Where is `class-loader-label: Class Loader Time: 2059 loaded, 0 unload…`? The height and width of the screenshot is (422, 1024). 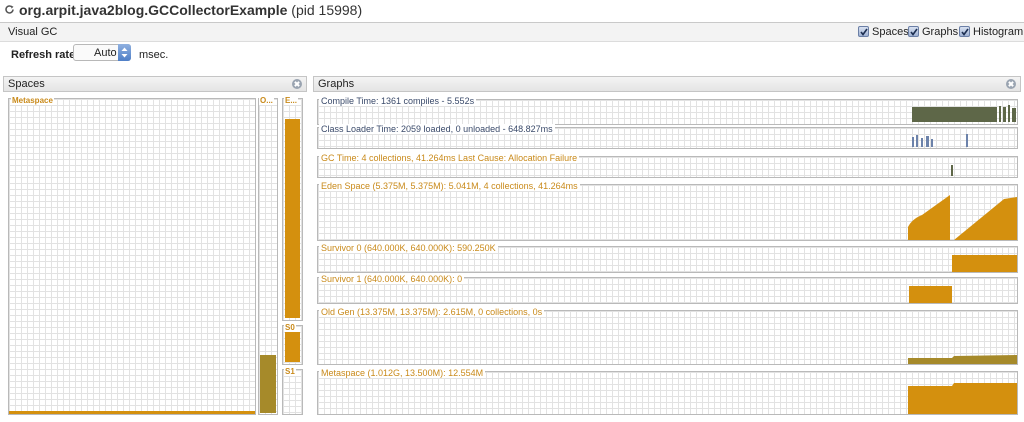
class-loader-label: Class Loader Time: 2059 loaded, 0 unload… is located at coordinates (437, 129).